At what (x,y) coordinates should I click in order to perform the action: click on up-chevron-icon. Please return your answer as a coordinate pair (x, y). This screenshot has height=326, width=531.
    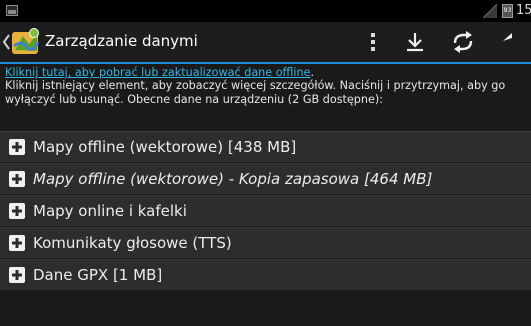
    Looking at the image, I should click on (6, 42).